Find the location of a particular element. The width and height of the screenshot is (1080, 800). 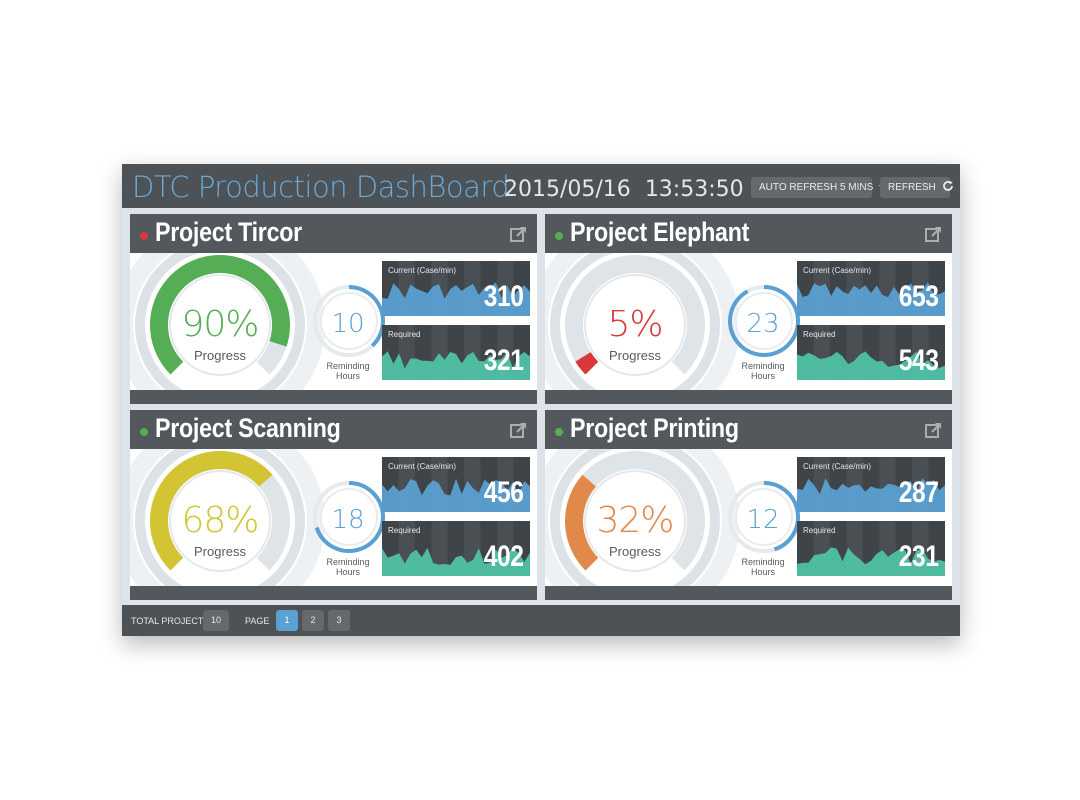

reminding-hours-value: 10 is located at coordinates (348, 324).